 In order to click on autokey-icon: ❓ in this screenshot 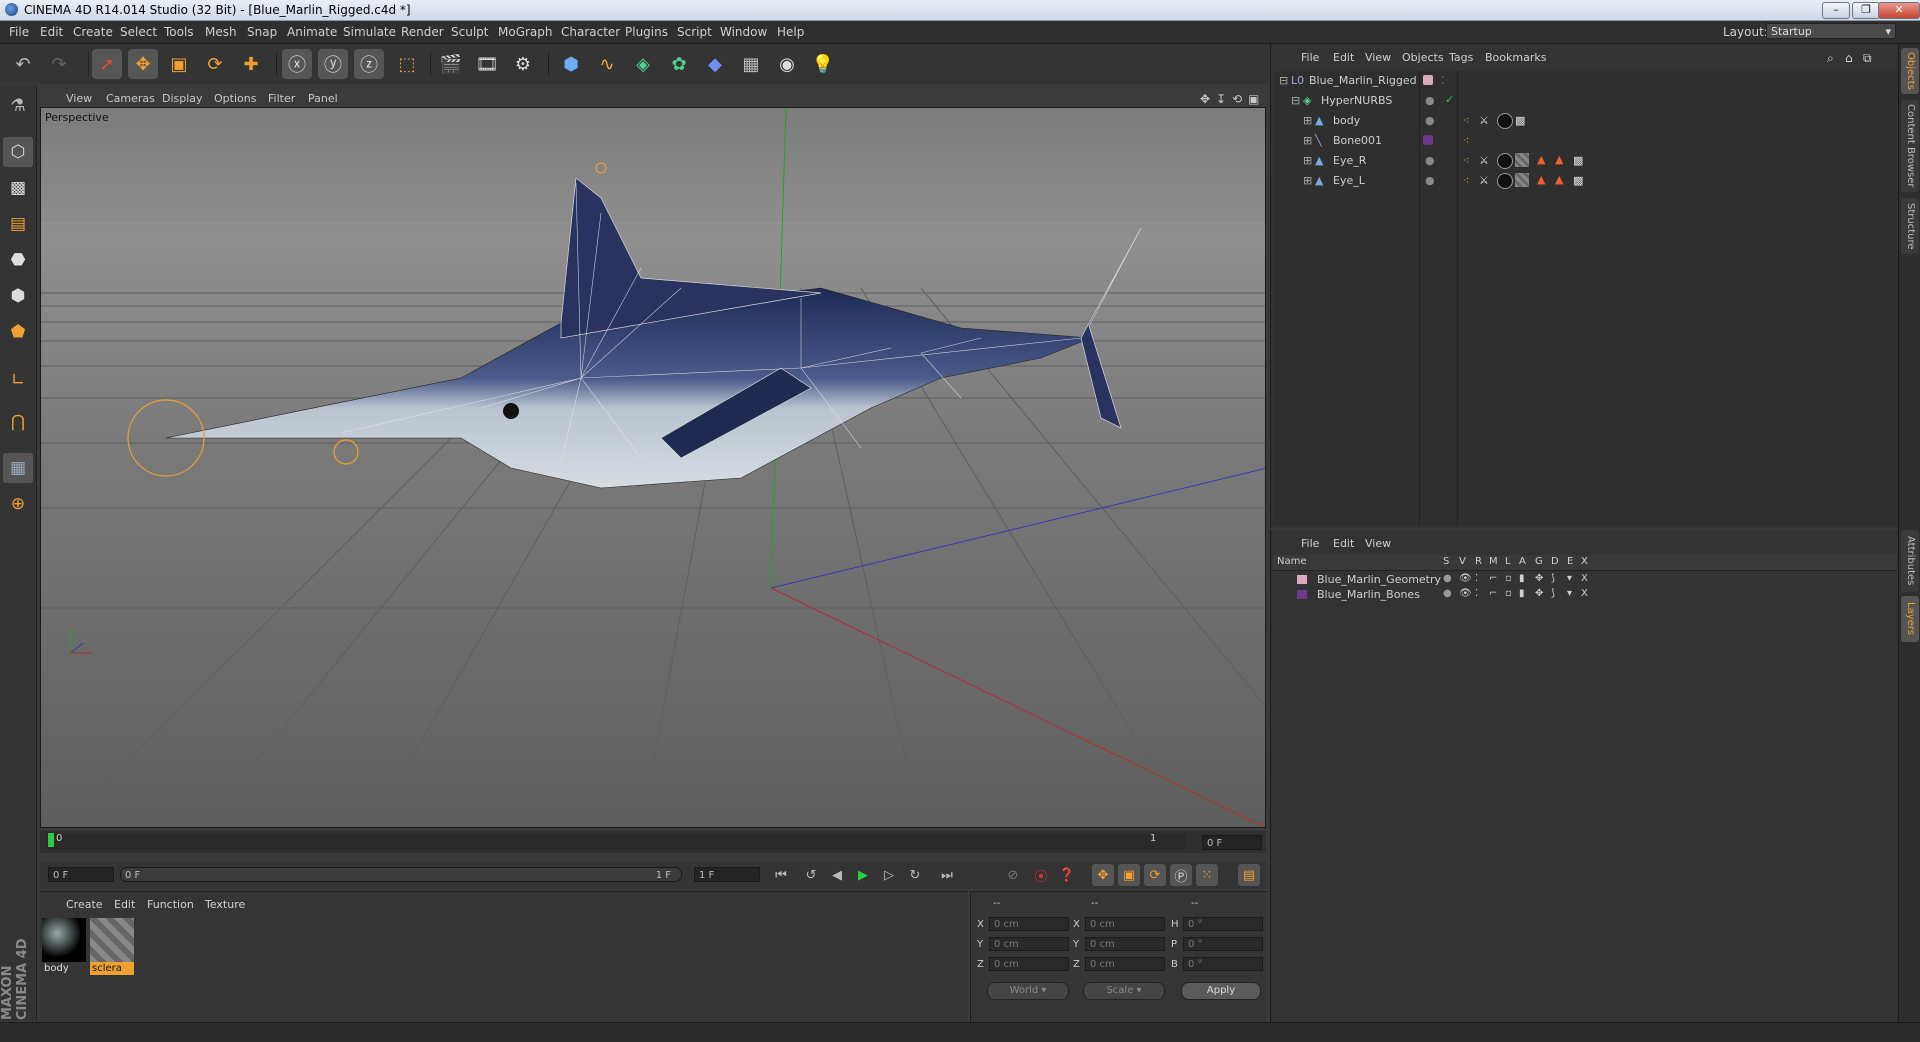, I will do `click(1067, 875)`.